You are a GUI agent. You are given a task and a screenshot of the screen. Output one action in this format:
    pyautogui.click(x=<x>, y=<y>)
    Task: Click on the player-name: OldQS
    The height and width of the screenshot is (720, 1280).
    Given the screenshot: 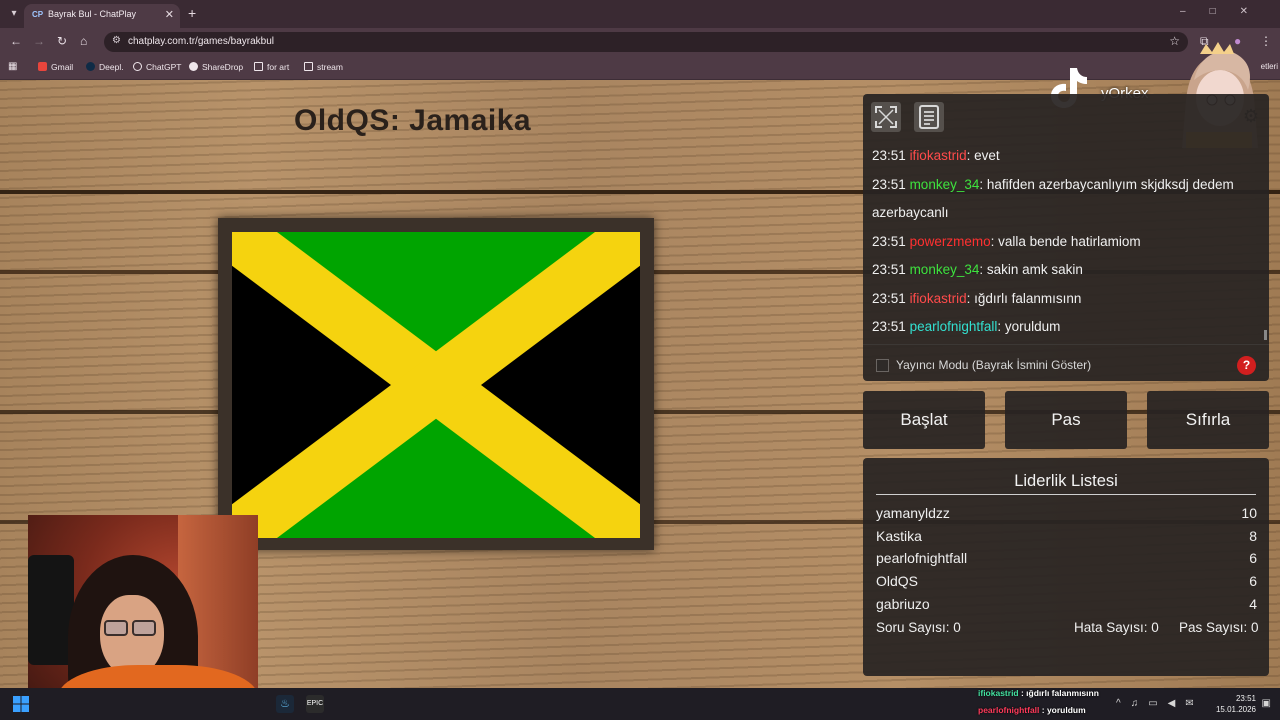 What is the action you would take?
    pyautogui.click(x=897, y=581)
    